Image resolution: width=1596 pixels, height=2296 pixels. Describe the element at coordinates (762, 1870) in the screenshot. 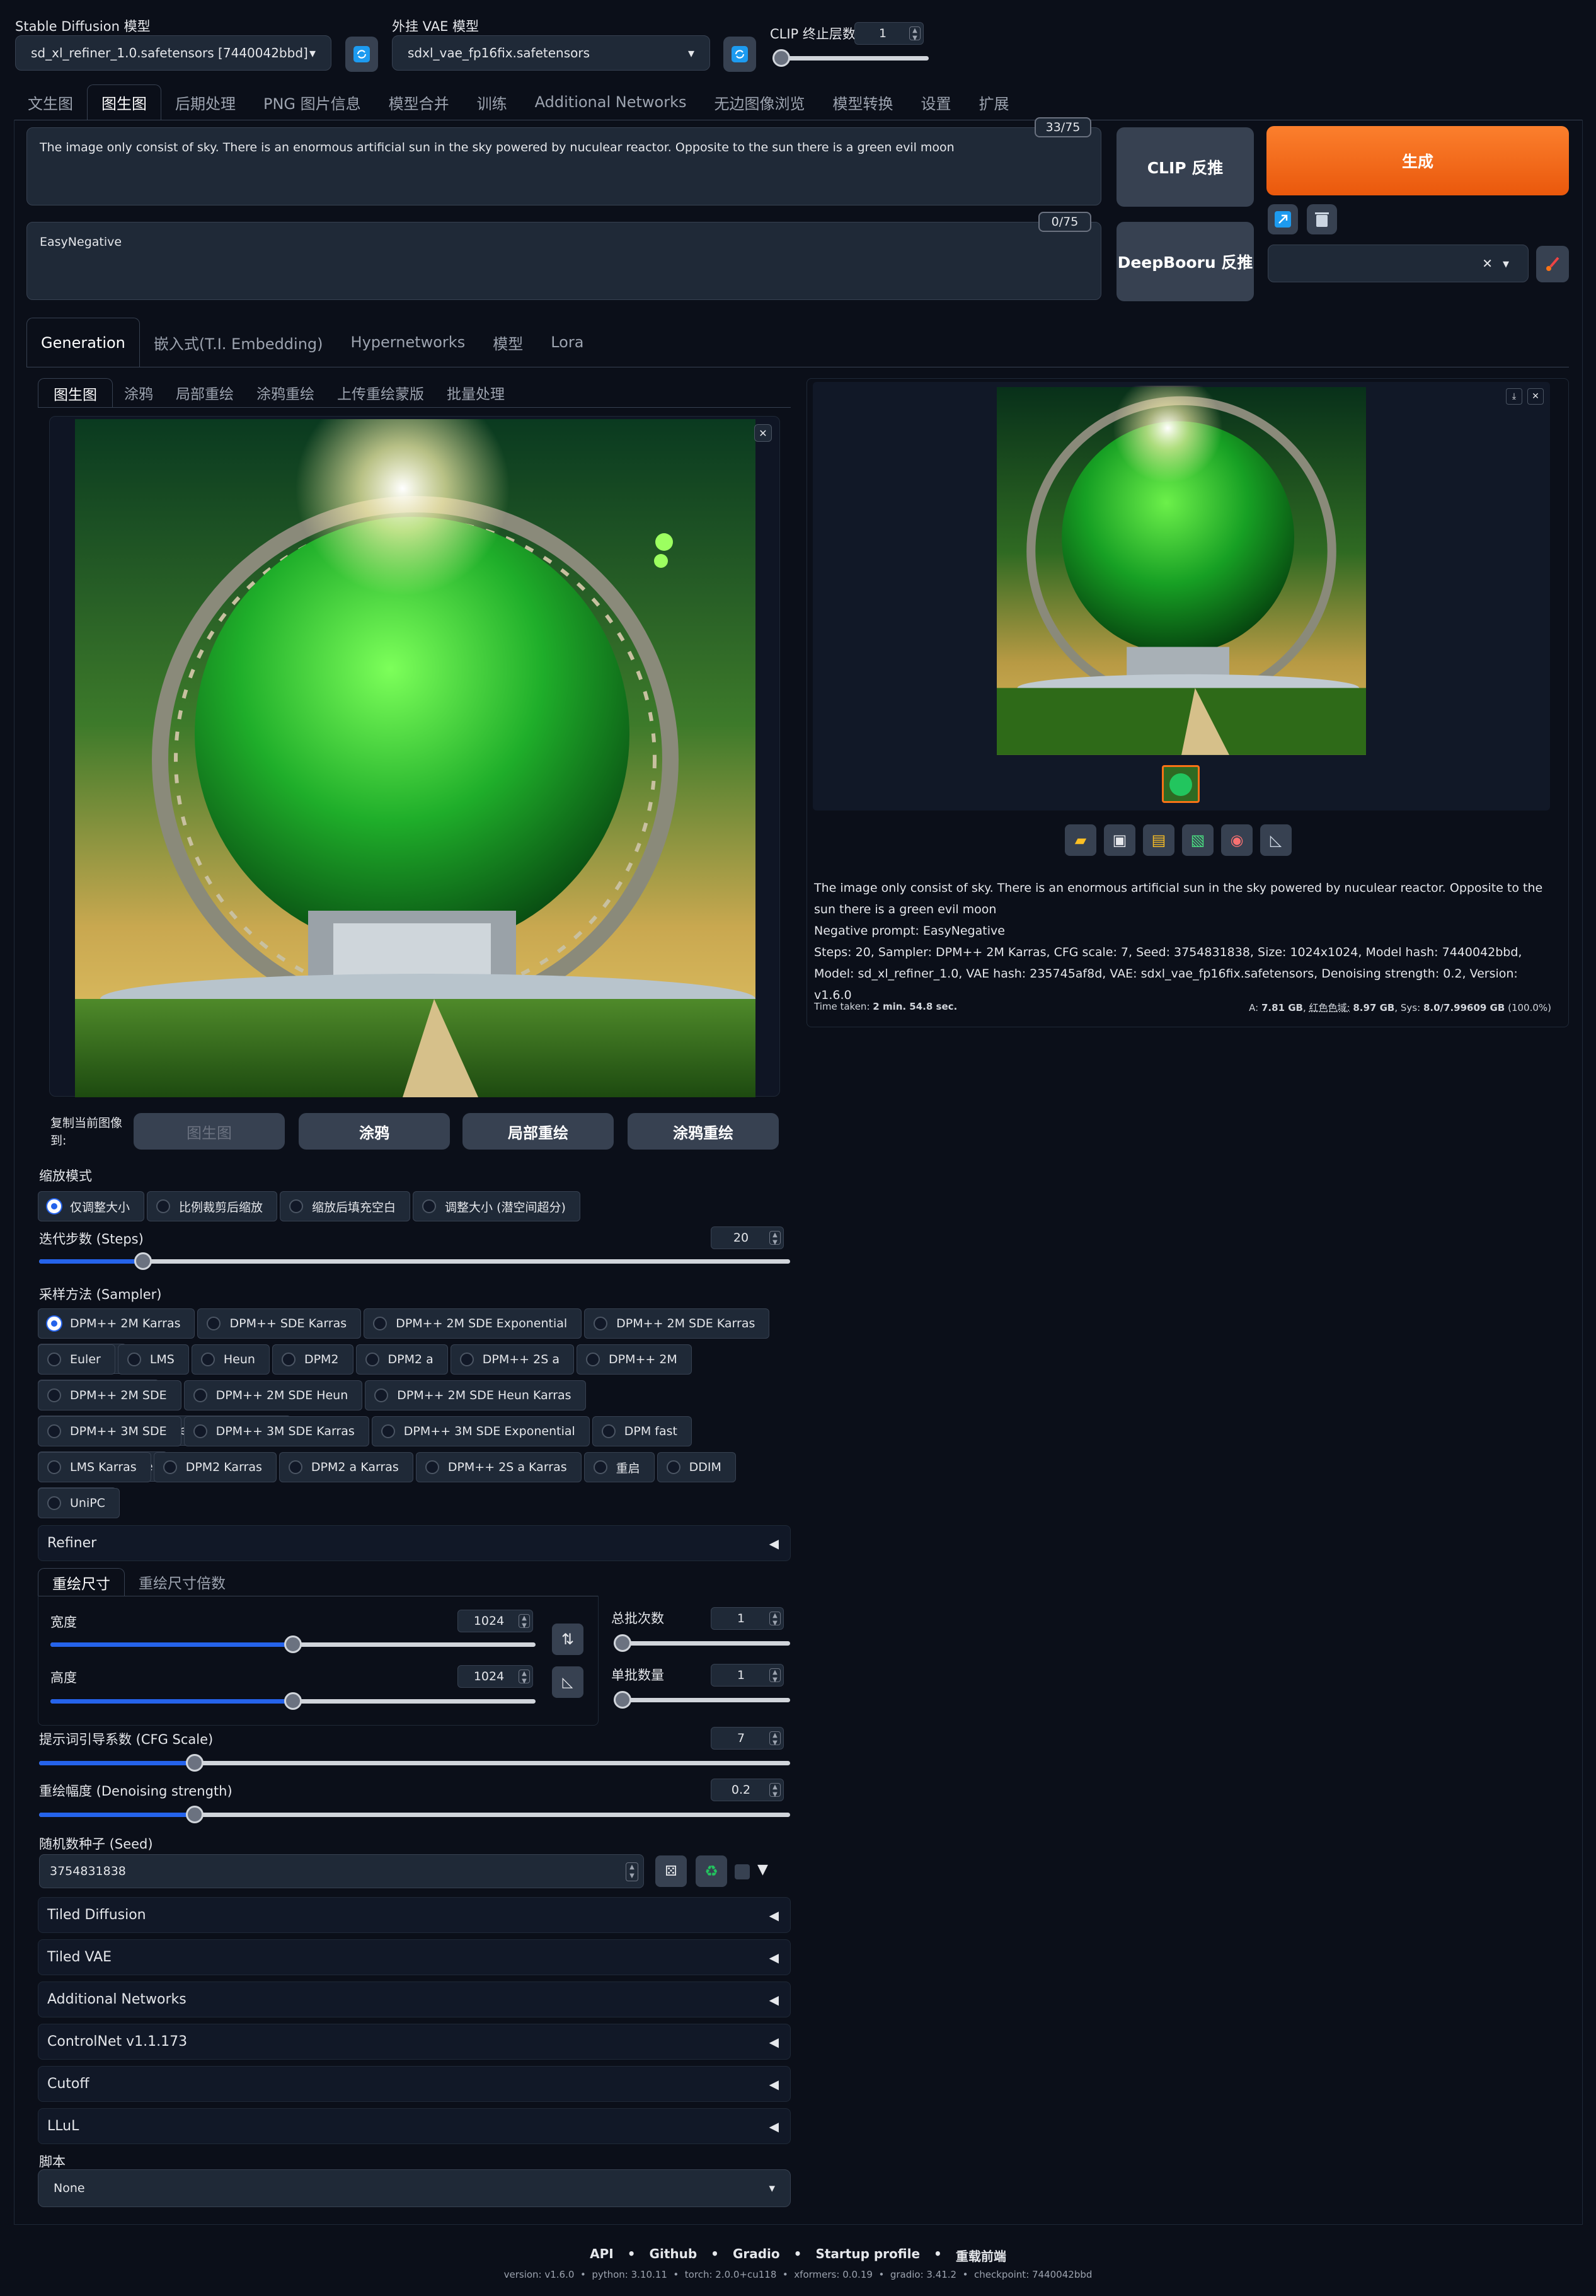

I see `expand-arrow-icon: ▼` at that location.